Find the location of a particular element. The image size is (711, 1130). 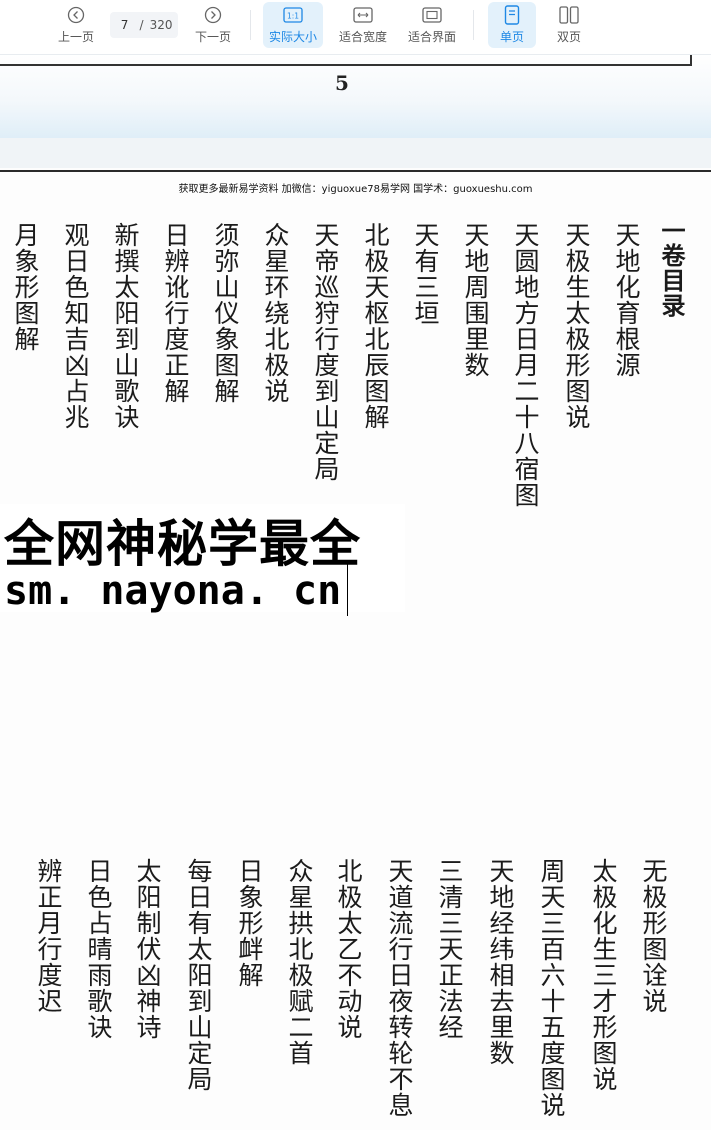

total-pages: 320 is located at coordinates (161, 25).